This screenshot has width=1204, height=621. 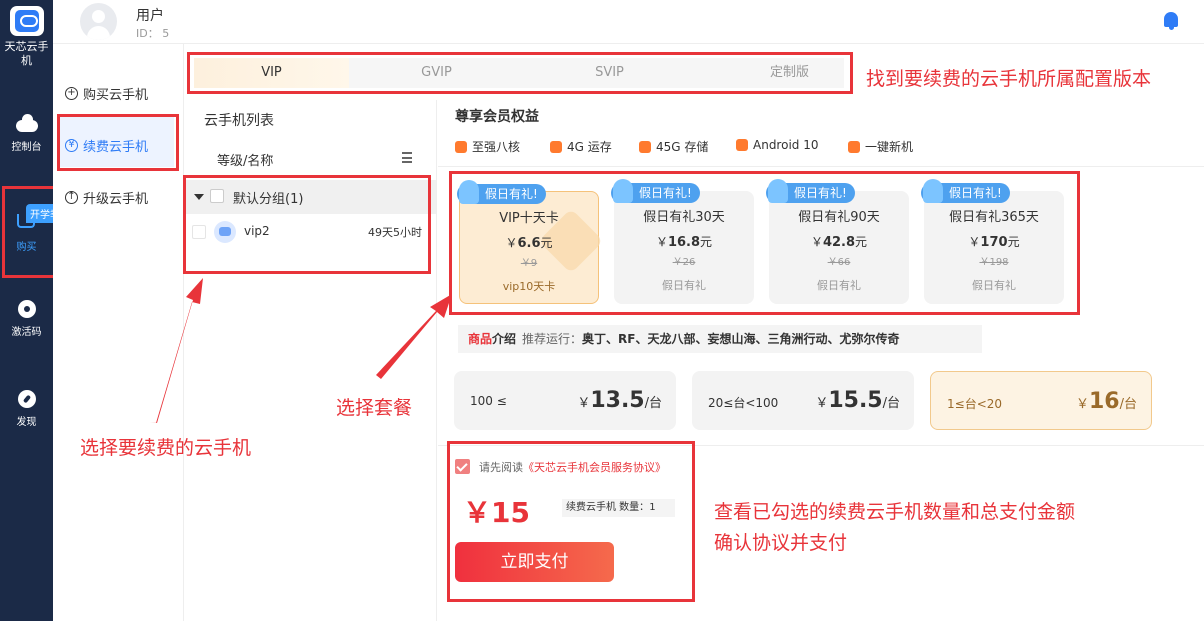 I want to click on plus-circle-icon: +, so click(x=71, y=93).